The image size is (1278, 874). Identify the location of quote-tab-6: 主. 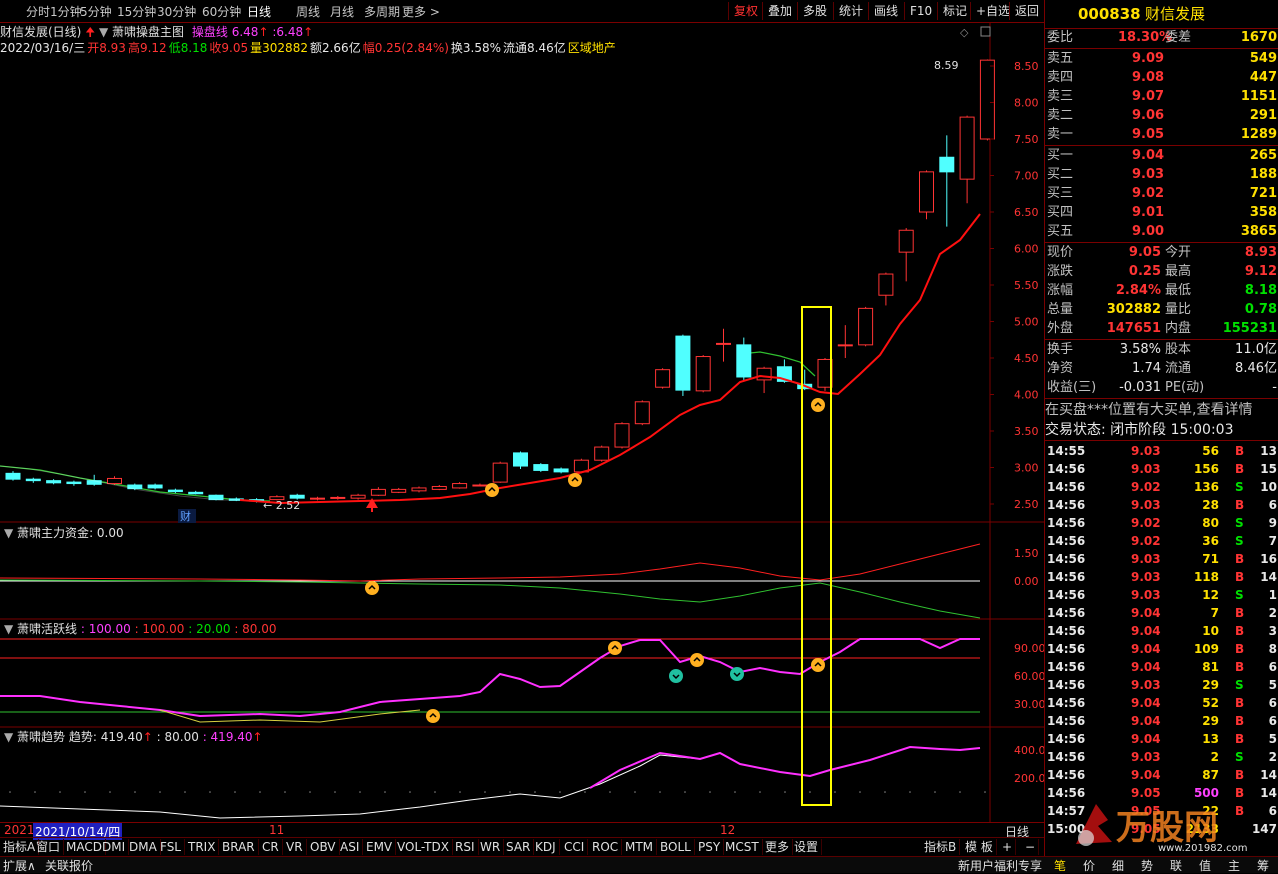
(1234, 865).